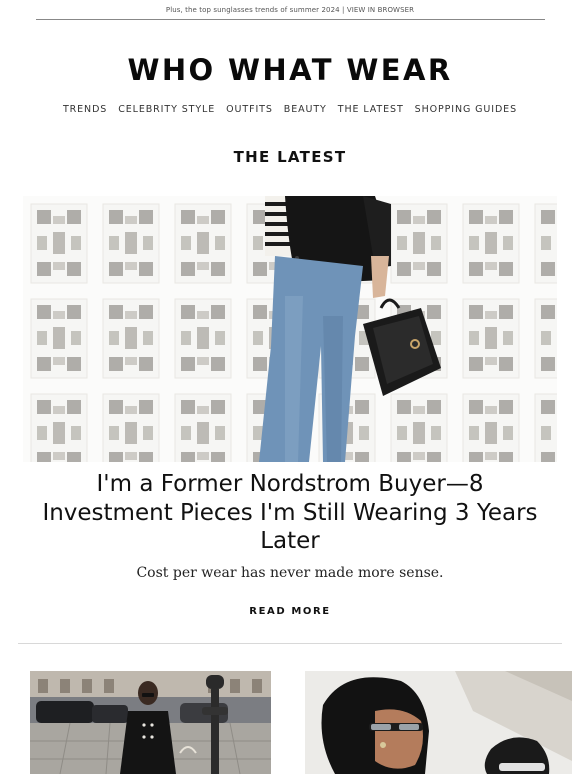 The image size is (580, 774). Describe the element at coordinates (290, 19) in the screenshot. I see `preheader-divider` at that location.